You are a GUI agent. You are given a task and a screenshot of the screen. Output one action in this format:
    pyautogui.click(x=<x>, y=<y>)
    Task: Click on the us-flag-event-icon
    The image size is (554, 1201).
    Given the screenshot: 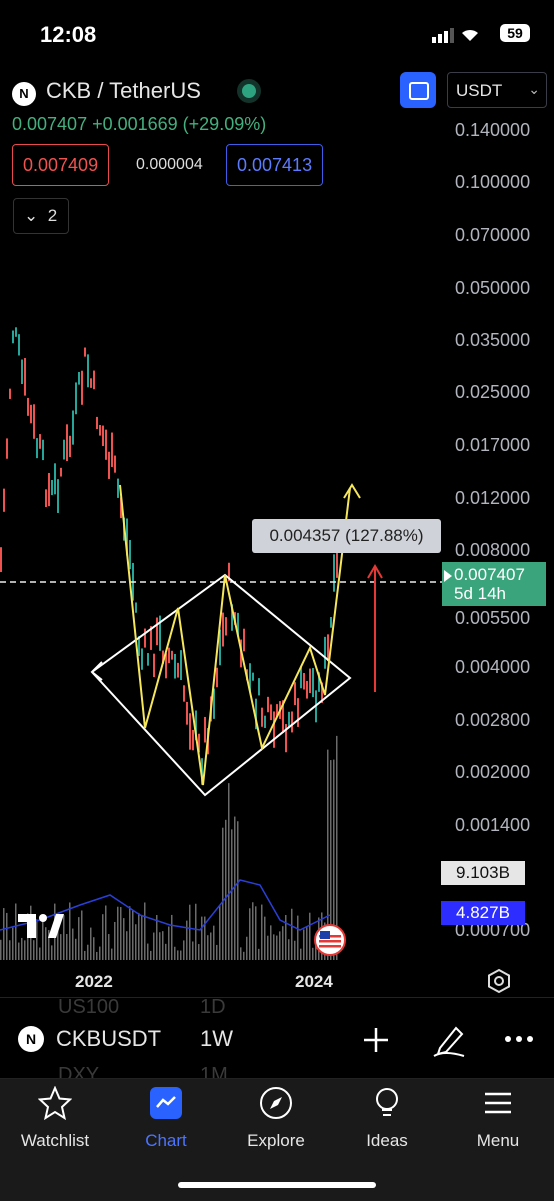 What is the action you would take?
    pyautogui.click(x=330, y=940)
    